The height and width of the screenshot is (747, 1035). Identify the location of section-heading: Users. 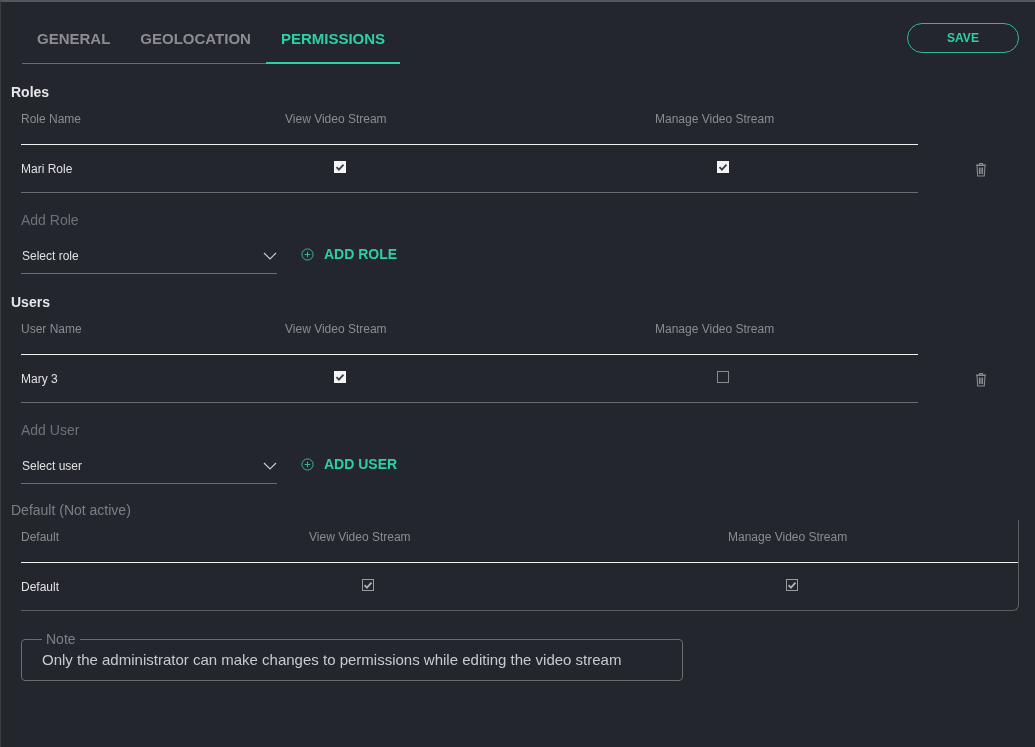
(31, 303).